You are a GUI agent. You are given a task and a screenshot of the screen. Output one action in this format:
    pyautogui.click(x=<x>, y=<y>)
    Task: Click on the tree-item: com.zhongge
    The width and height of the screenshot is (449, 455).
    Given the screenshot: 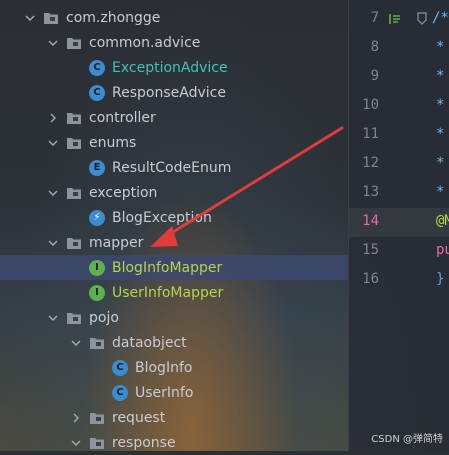 What is the action you would take?
    pyautogui.click(x=174, y=17)
    